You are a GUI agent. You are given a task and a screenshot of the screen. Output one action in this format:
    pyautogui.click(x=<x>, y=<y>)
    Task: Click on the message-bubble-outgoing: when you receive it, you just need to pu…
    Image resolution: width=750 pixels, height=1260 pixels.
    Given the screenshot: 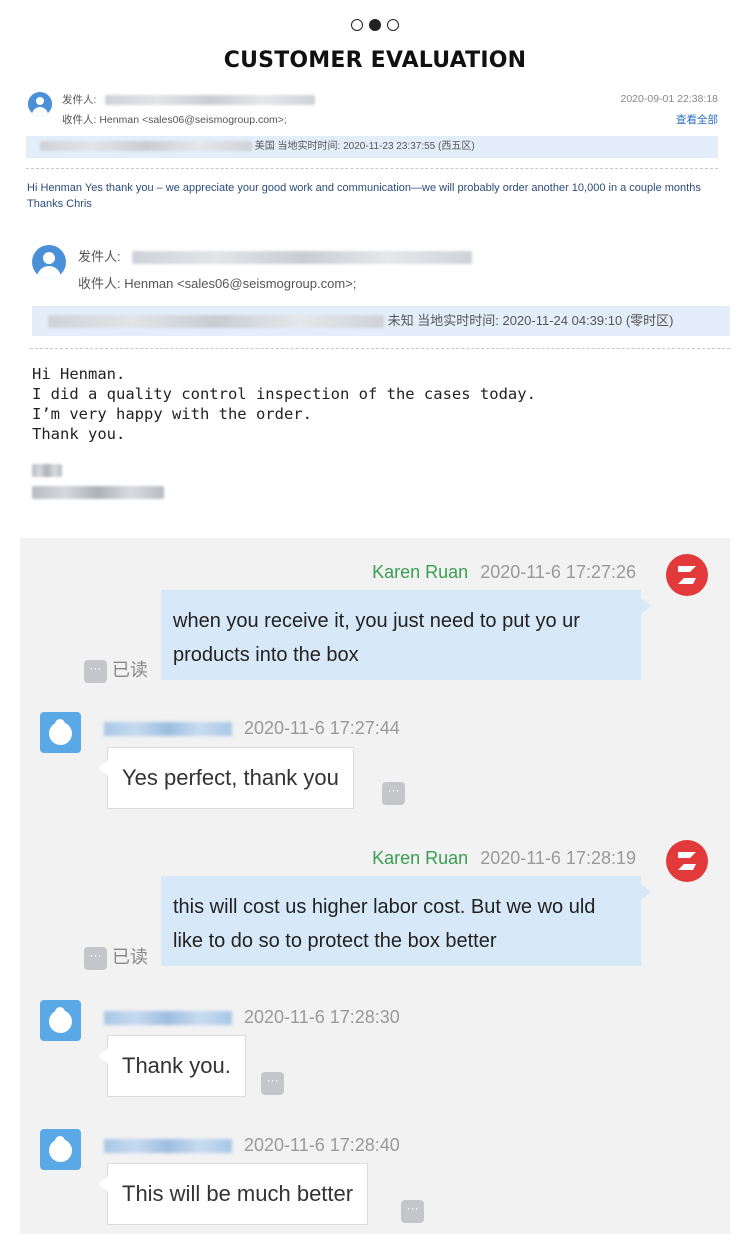 What is the action you would take?
    pyautogui.click(x=406, y=635)
    